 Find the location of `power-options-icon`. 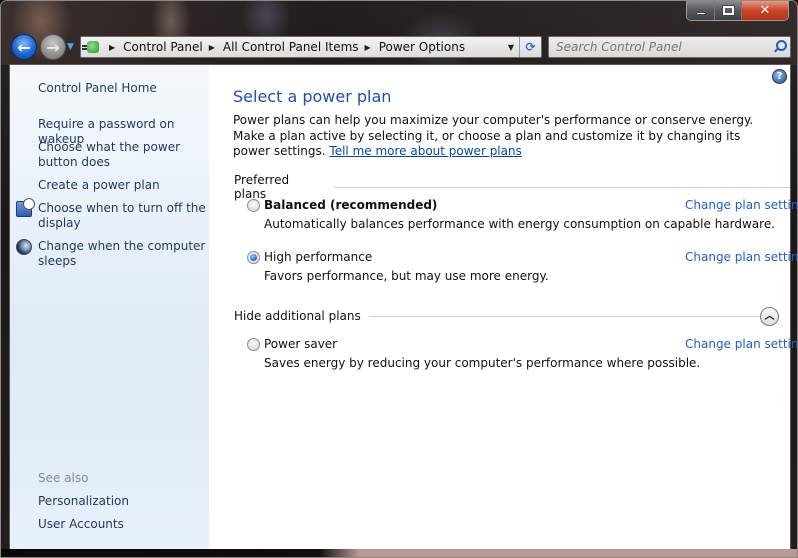

power-options-icon is located at coordinates (92, 47).